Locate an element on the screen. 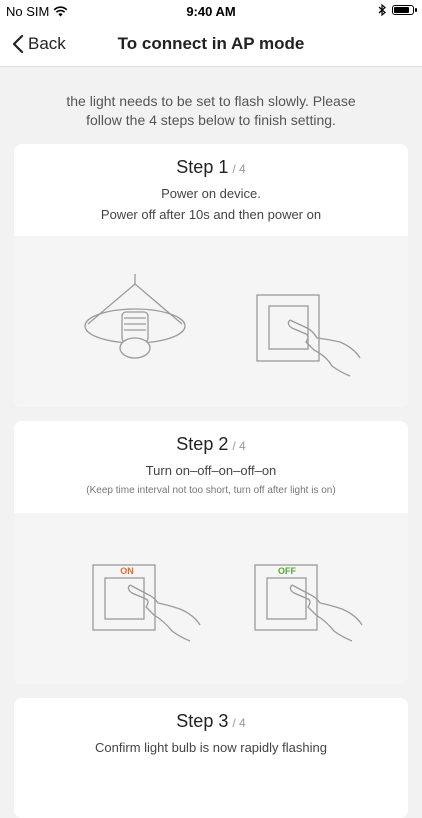 This screenshot has height=818, width=422. switch-on-icon is located at coordinates (146, 603).